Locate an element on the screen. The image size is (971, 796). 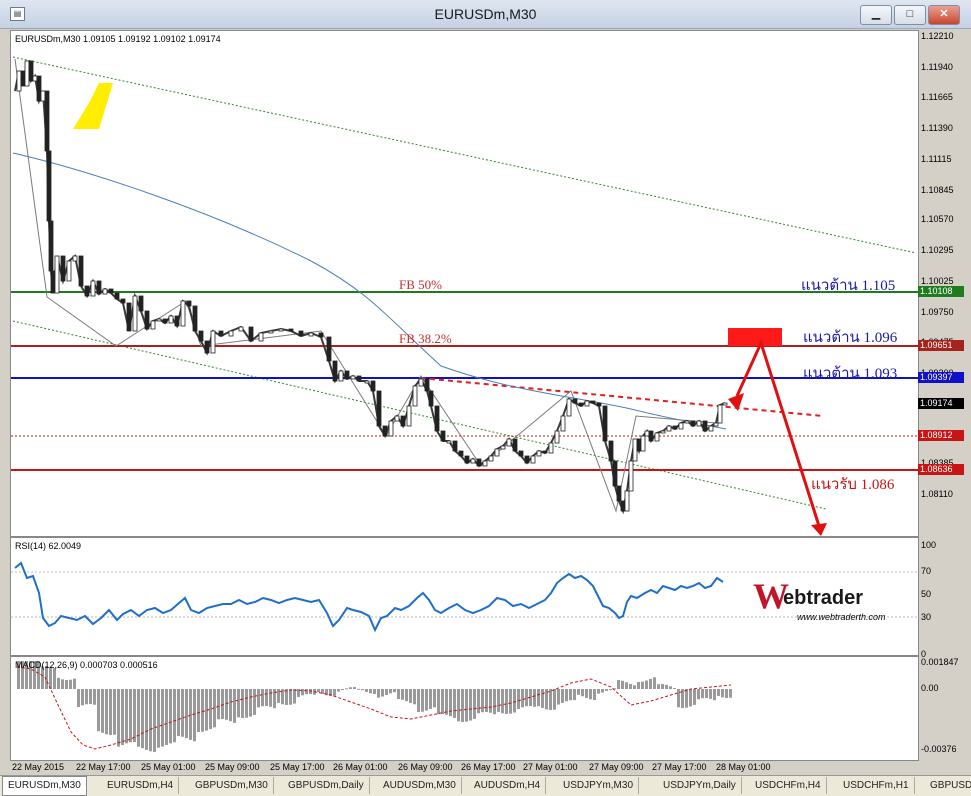
chart-tab: AUDUSDm,M30 is located at coordinates (420, 785).